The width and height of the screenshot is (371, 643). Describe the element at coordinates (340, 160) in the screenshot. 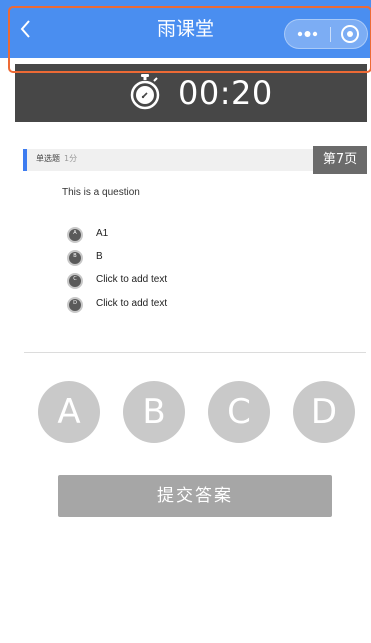

I see `page-number-badge: 第7页` at that location.